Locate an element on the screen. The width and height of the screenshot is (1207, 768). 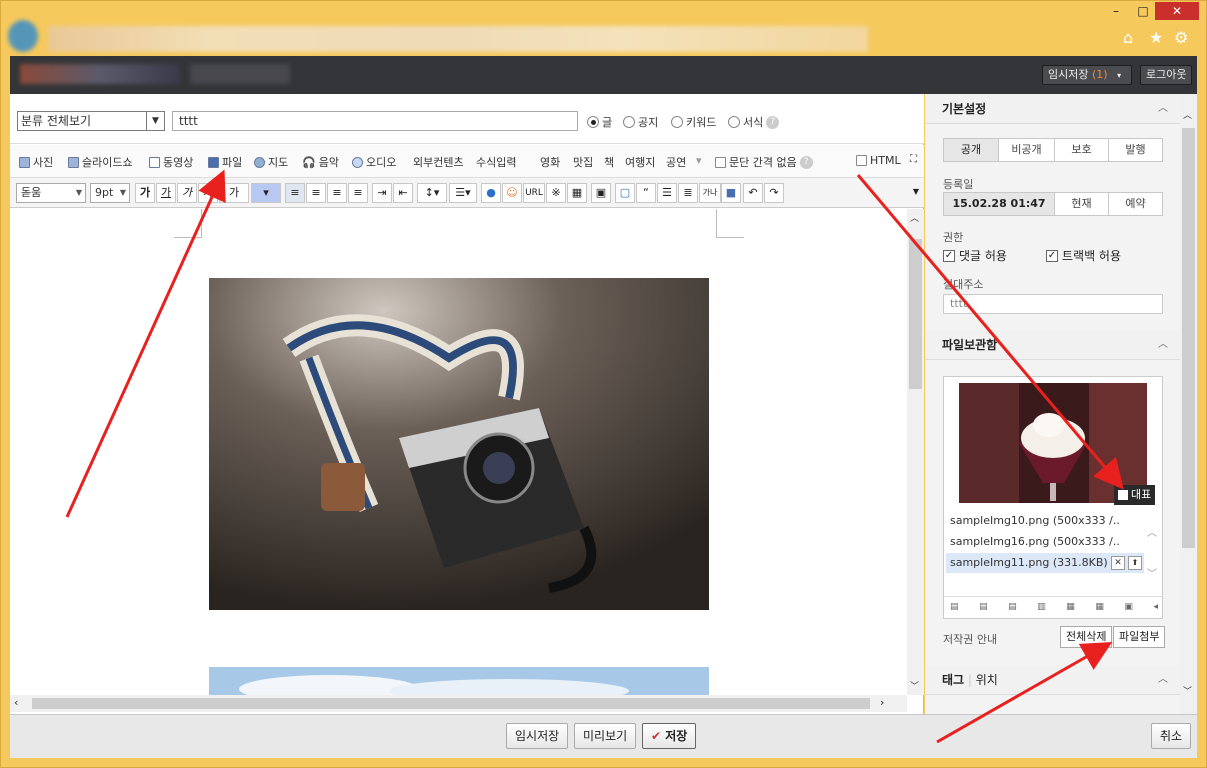
h-scroll-thumb is located at coordinates (451, 703).